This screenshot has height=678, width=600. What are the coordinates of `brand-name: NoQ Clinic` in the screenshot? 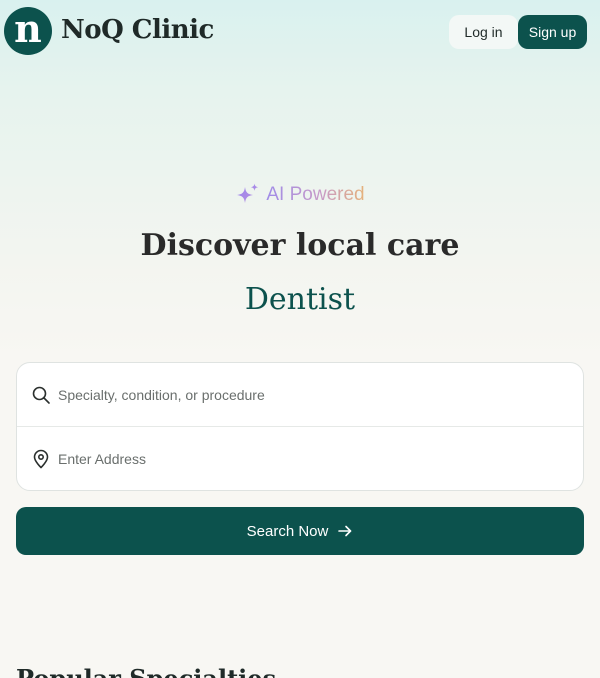 It's located at (137, 30).